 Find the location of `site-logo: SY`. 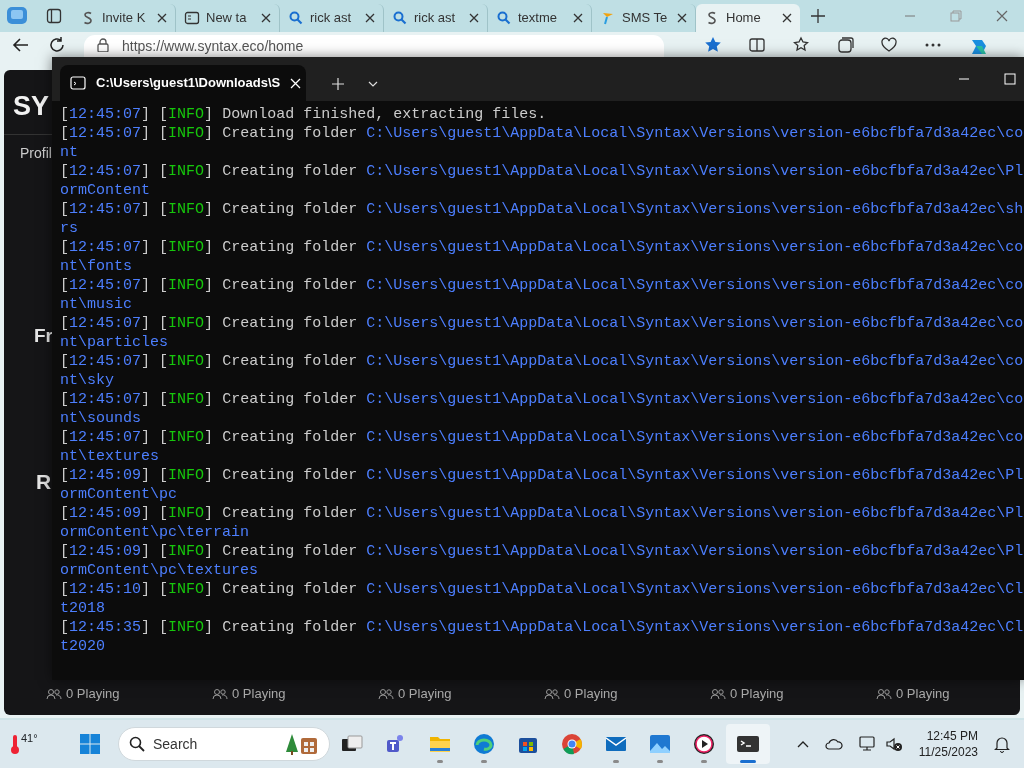

site-logo: SY is located at coordinates (31, 106).